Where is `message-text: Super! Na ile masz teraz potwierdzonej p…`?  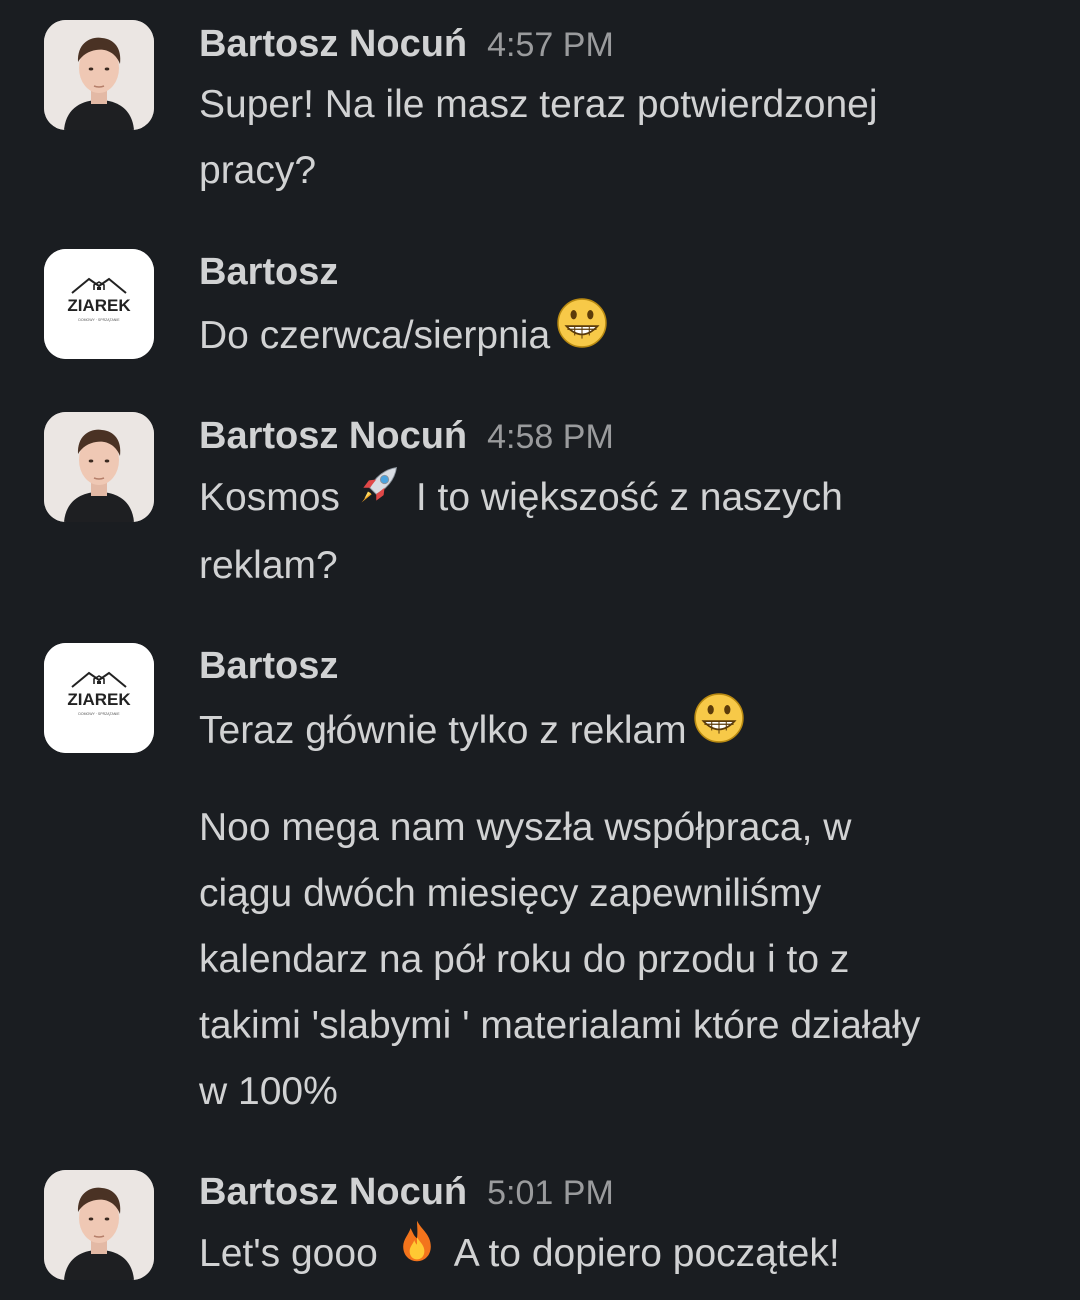
message-text: Super! Na ile masz teraz potwierdzonej p… is located at coordinates (619, 138).